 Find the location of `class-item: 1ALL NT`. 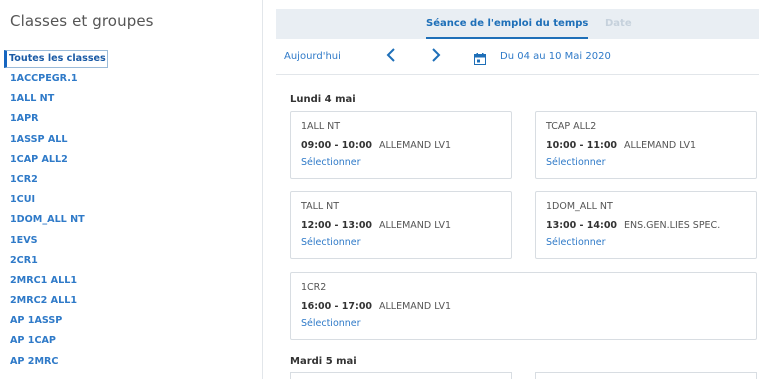

class-item: 1ALL NT is located at coordinates (59, 99).